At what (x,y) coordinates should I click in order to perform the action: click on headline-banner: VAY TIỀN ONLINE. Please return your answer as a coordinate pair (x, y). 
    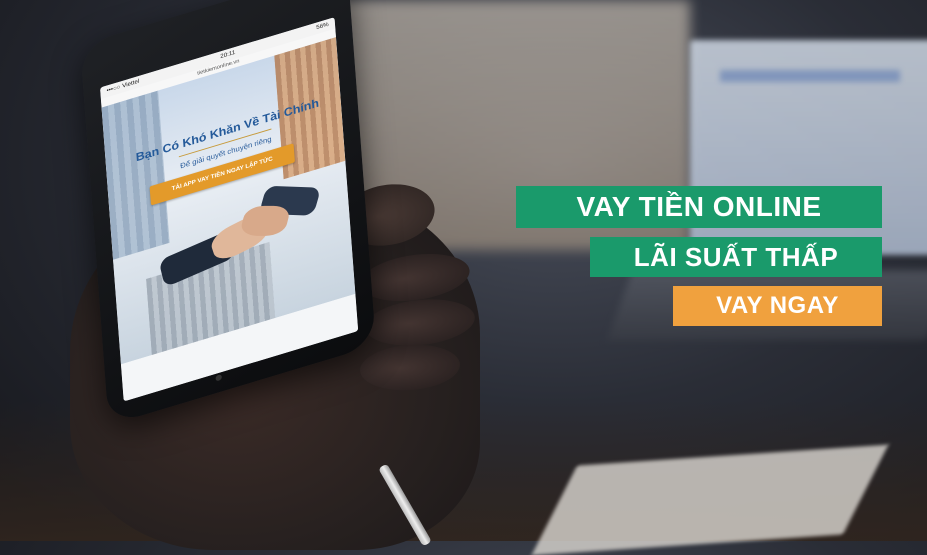
    Looking at the image, I should click on (699, 207).